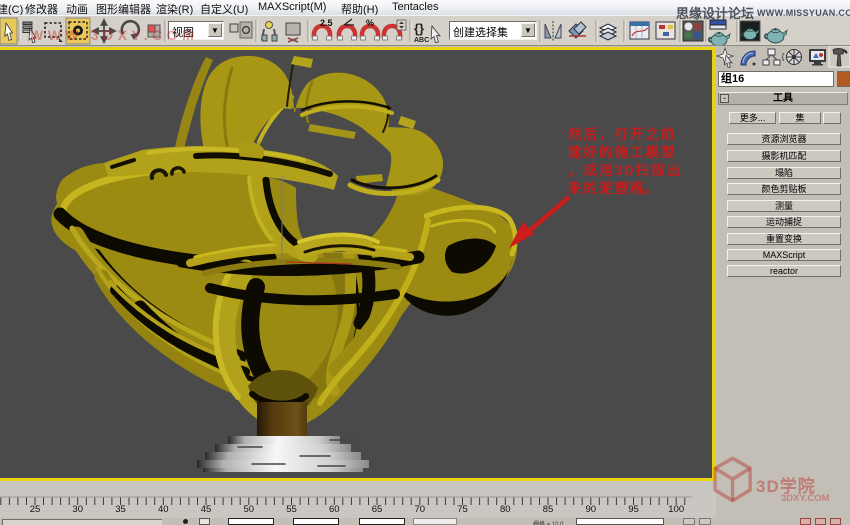  What do you see at coordinates (420, 509) in the screenshot?
I see `svg-text: 70` at bounding box center [420, 509].